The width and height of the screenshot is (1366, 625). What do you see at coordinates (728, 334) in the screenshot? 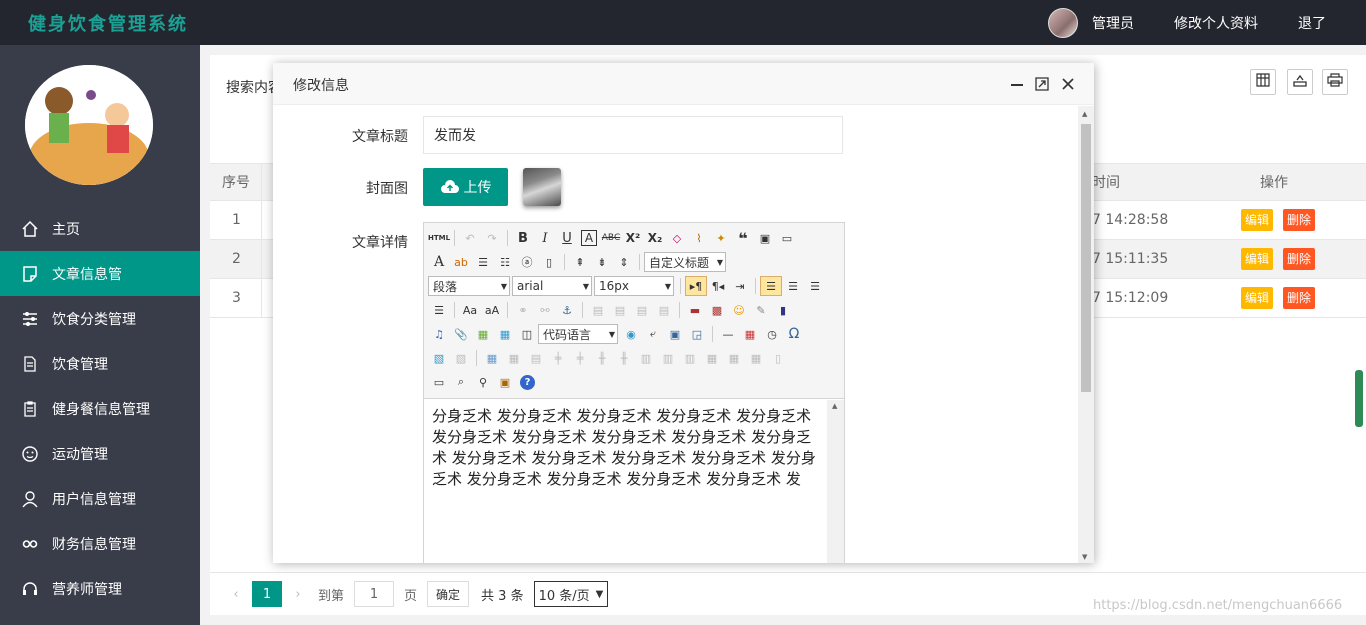
I see `horizontal-rule-icon: —` at bounding box center [728, 334].